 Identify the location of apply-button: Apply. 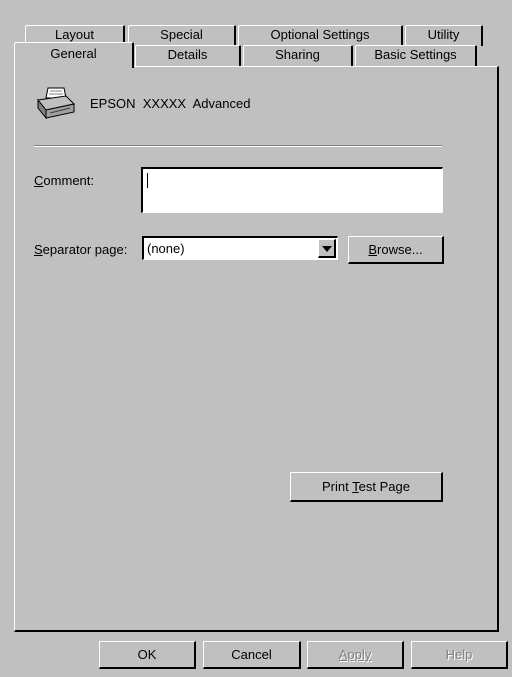
(355, 655).